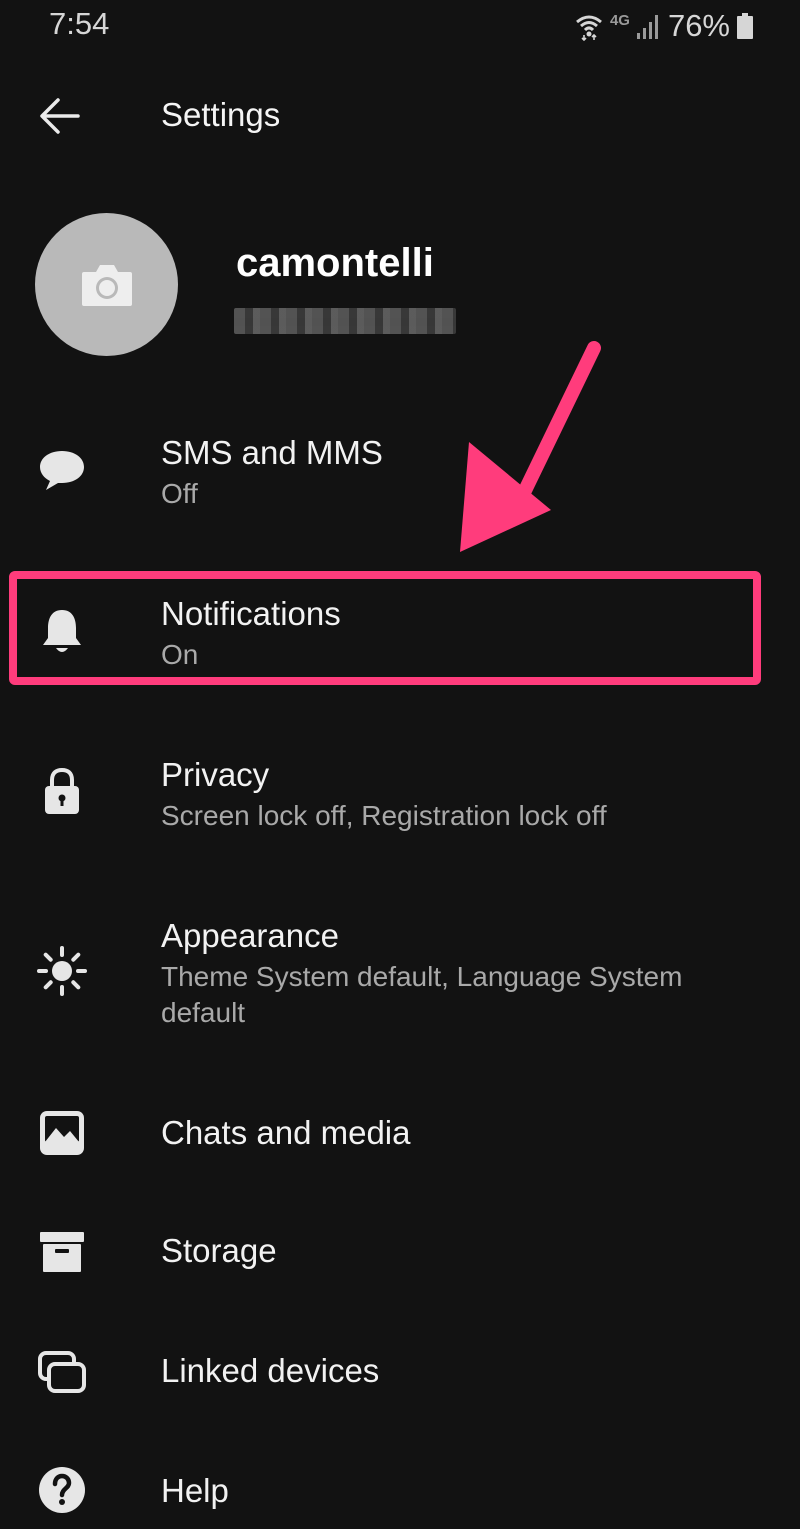 The image size is (800, 1529). What do you see at coordinates (79, 23) in the screenshot?
I see `status-time: 7:54` at bounding box center [79, 23].